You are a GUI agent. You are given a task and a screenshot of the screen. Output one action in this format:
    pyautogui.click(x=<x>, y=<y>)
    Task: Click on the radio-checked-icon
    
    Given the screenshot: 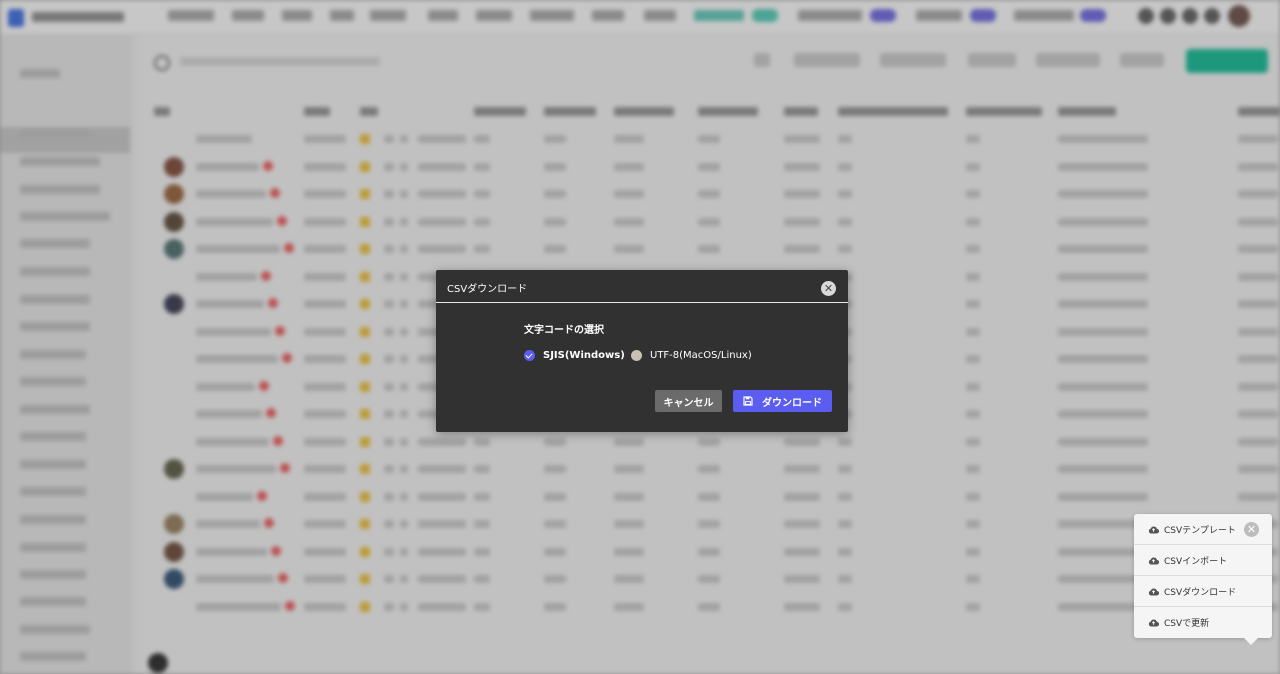 What is the action you would take?
    pyautogui.click(x=529, y=355)
    